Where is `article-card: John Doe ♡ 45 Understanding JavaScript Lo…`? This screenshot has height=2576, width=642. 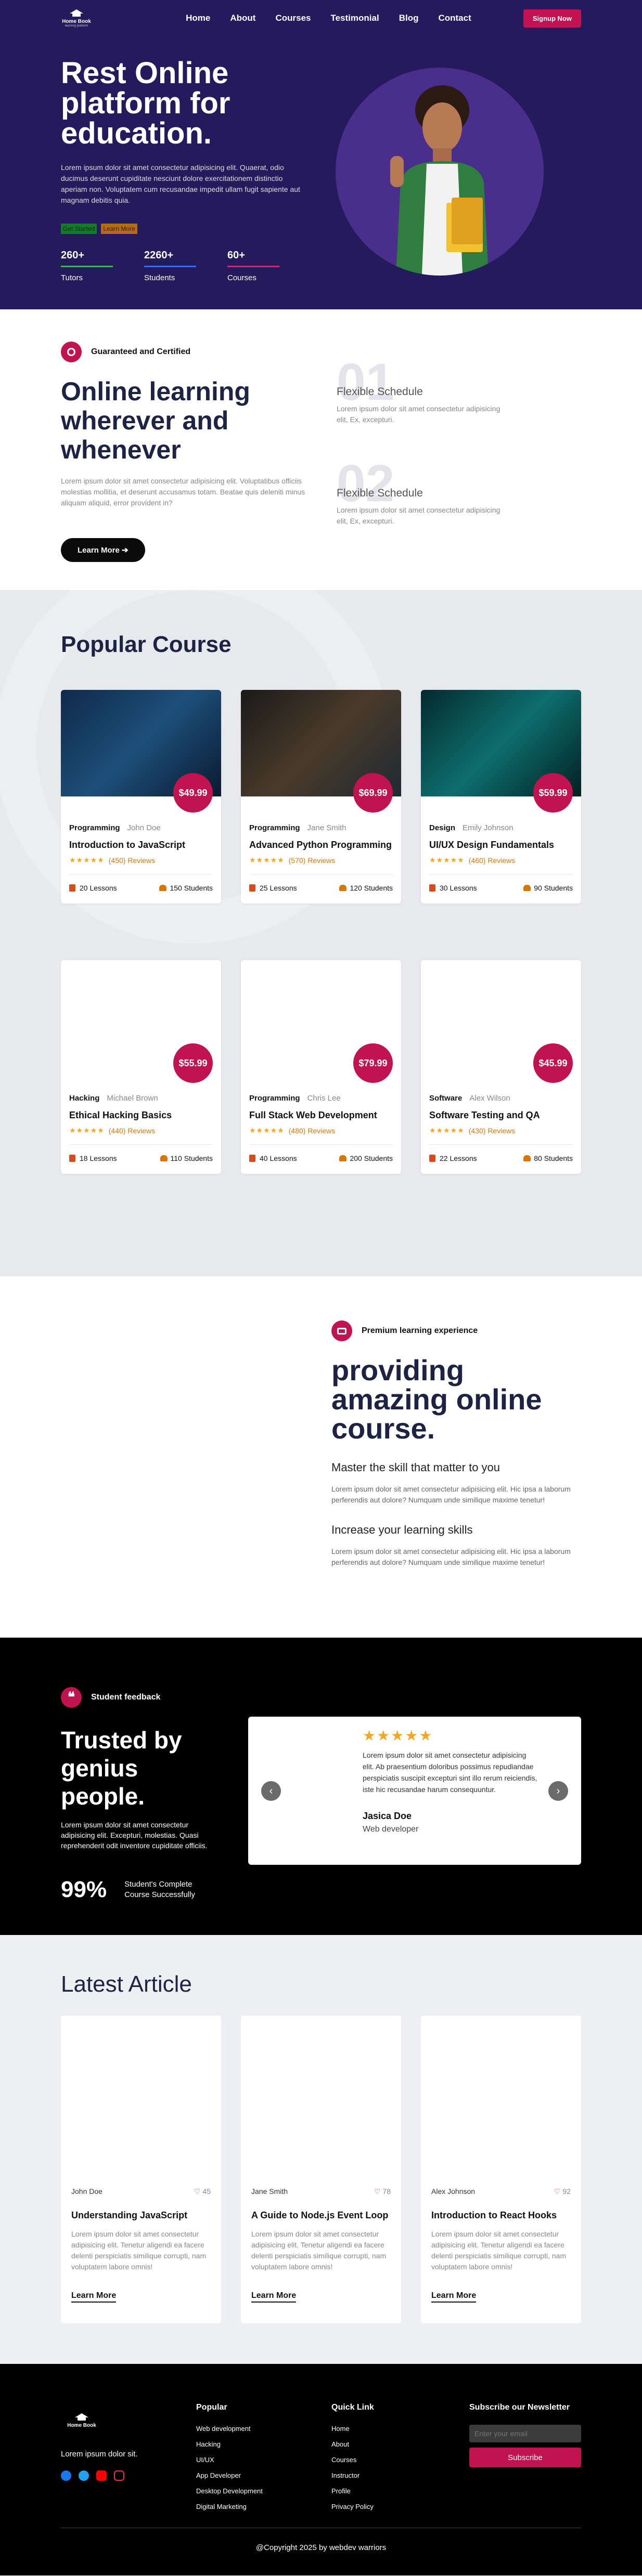
article-card: John Doe ♡ 45 Understanding JavaScript Lo… is located at coordinates (141, 2169).